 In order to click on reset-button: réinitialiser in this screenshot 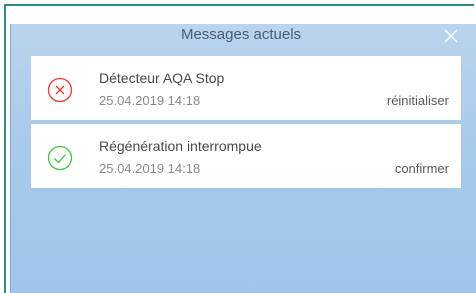, I will do `click(418, 100)`.